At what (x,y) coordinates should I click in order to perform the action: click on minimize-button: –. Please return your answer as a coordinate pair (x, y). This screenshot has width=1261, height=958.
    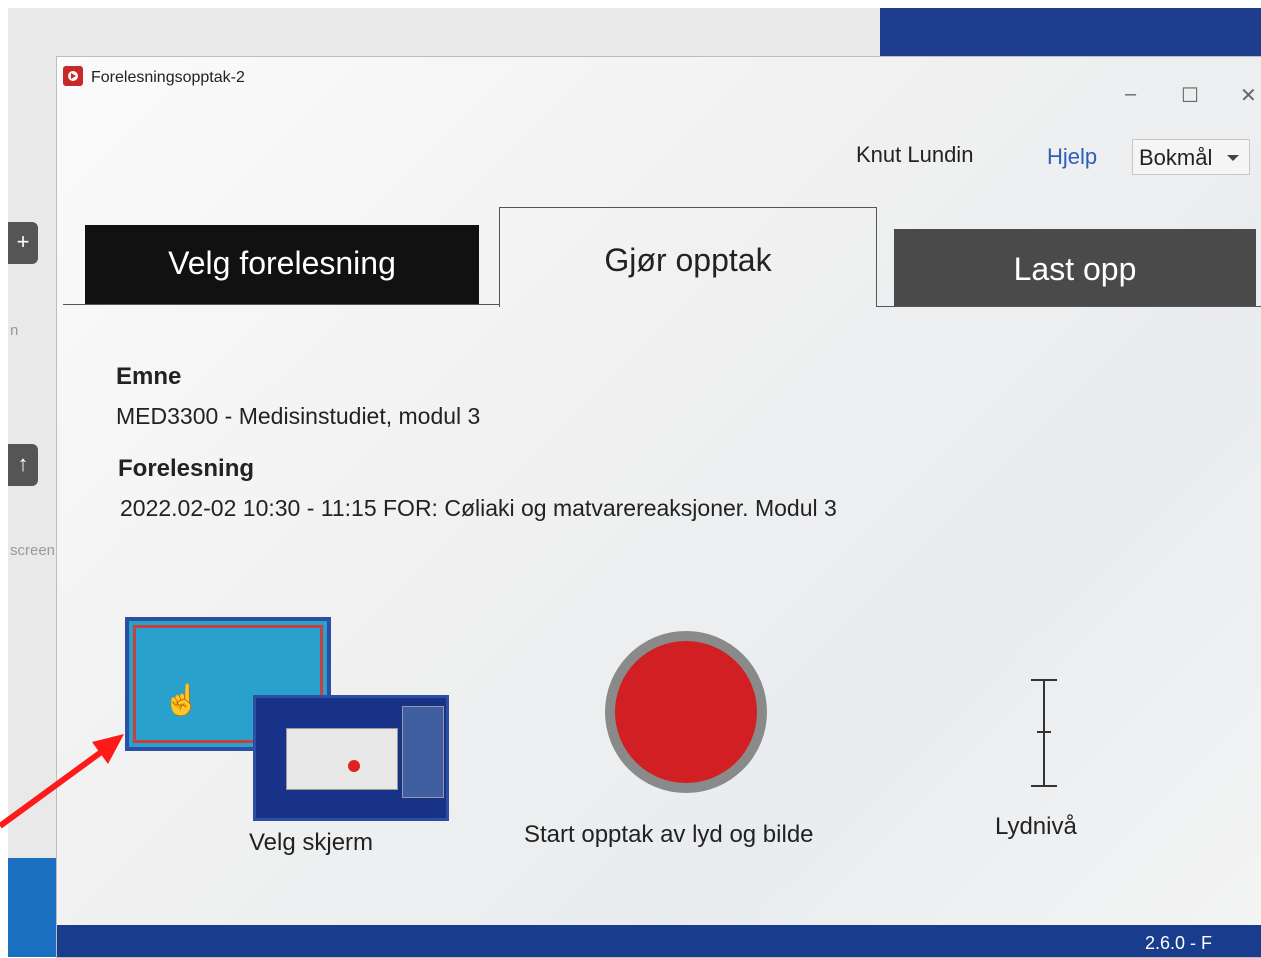
    Looking at the image, I should click on (1130, 94).